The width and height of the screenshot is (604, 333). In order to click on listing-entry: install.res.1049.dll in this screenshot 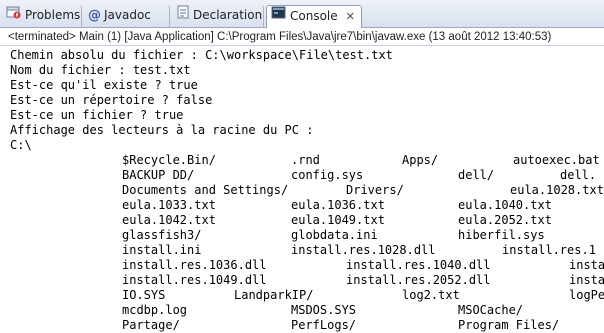, I will do `click(194, 280)`.